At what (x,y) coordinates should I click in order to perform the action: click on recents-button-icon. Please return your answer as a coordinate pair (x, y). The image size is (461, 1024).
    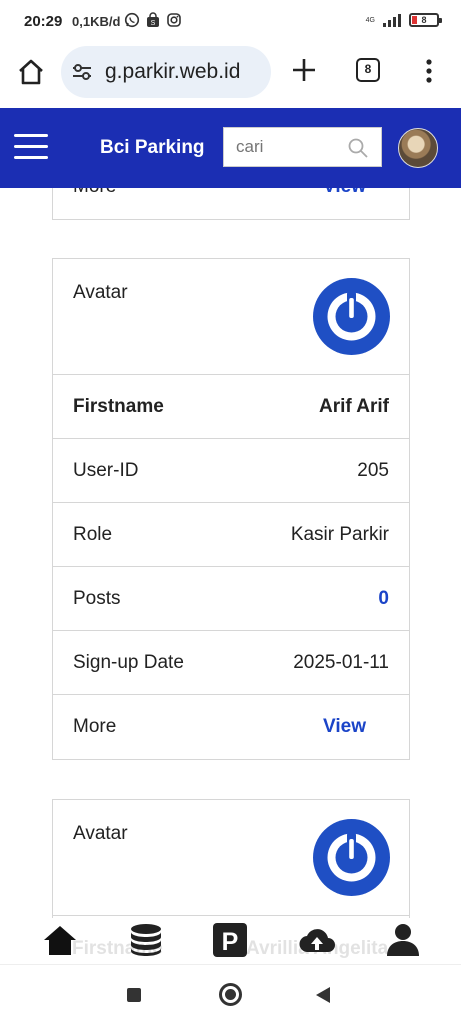
    Looking at the image, I should click on (134, 995).